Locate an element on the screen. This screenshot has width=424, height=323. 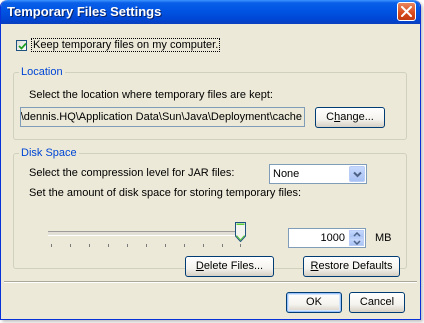
spinner-down-button is located at coordinates (356, 242).